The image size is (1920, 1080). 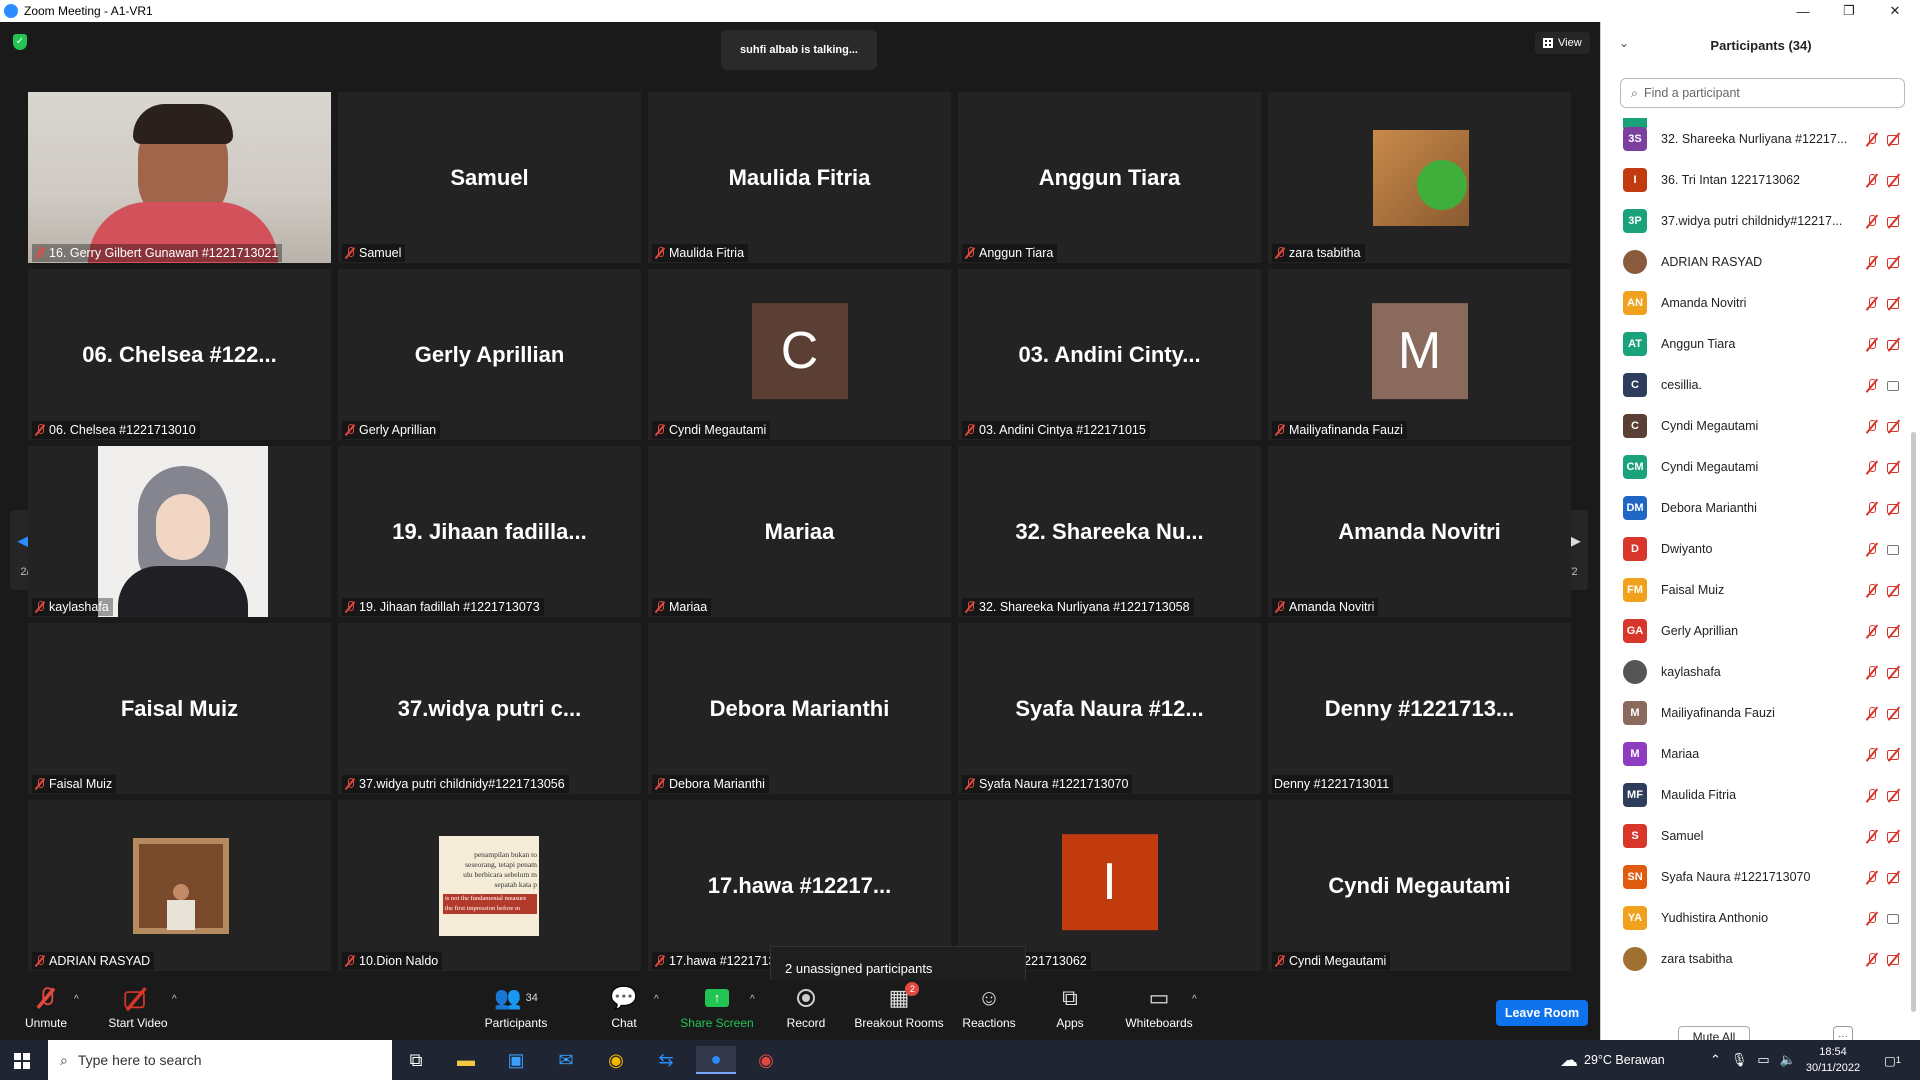 What do you see at coordinates (1763, 836) in the screenshot?
I see `participant-row: S Samuel` at bounding box center [1763, 836].